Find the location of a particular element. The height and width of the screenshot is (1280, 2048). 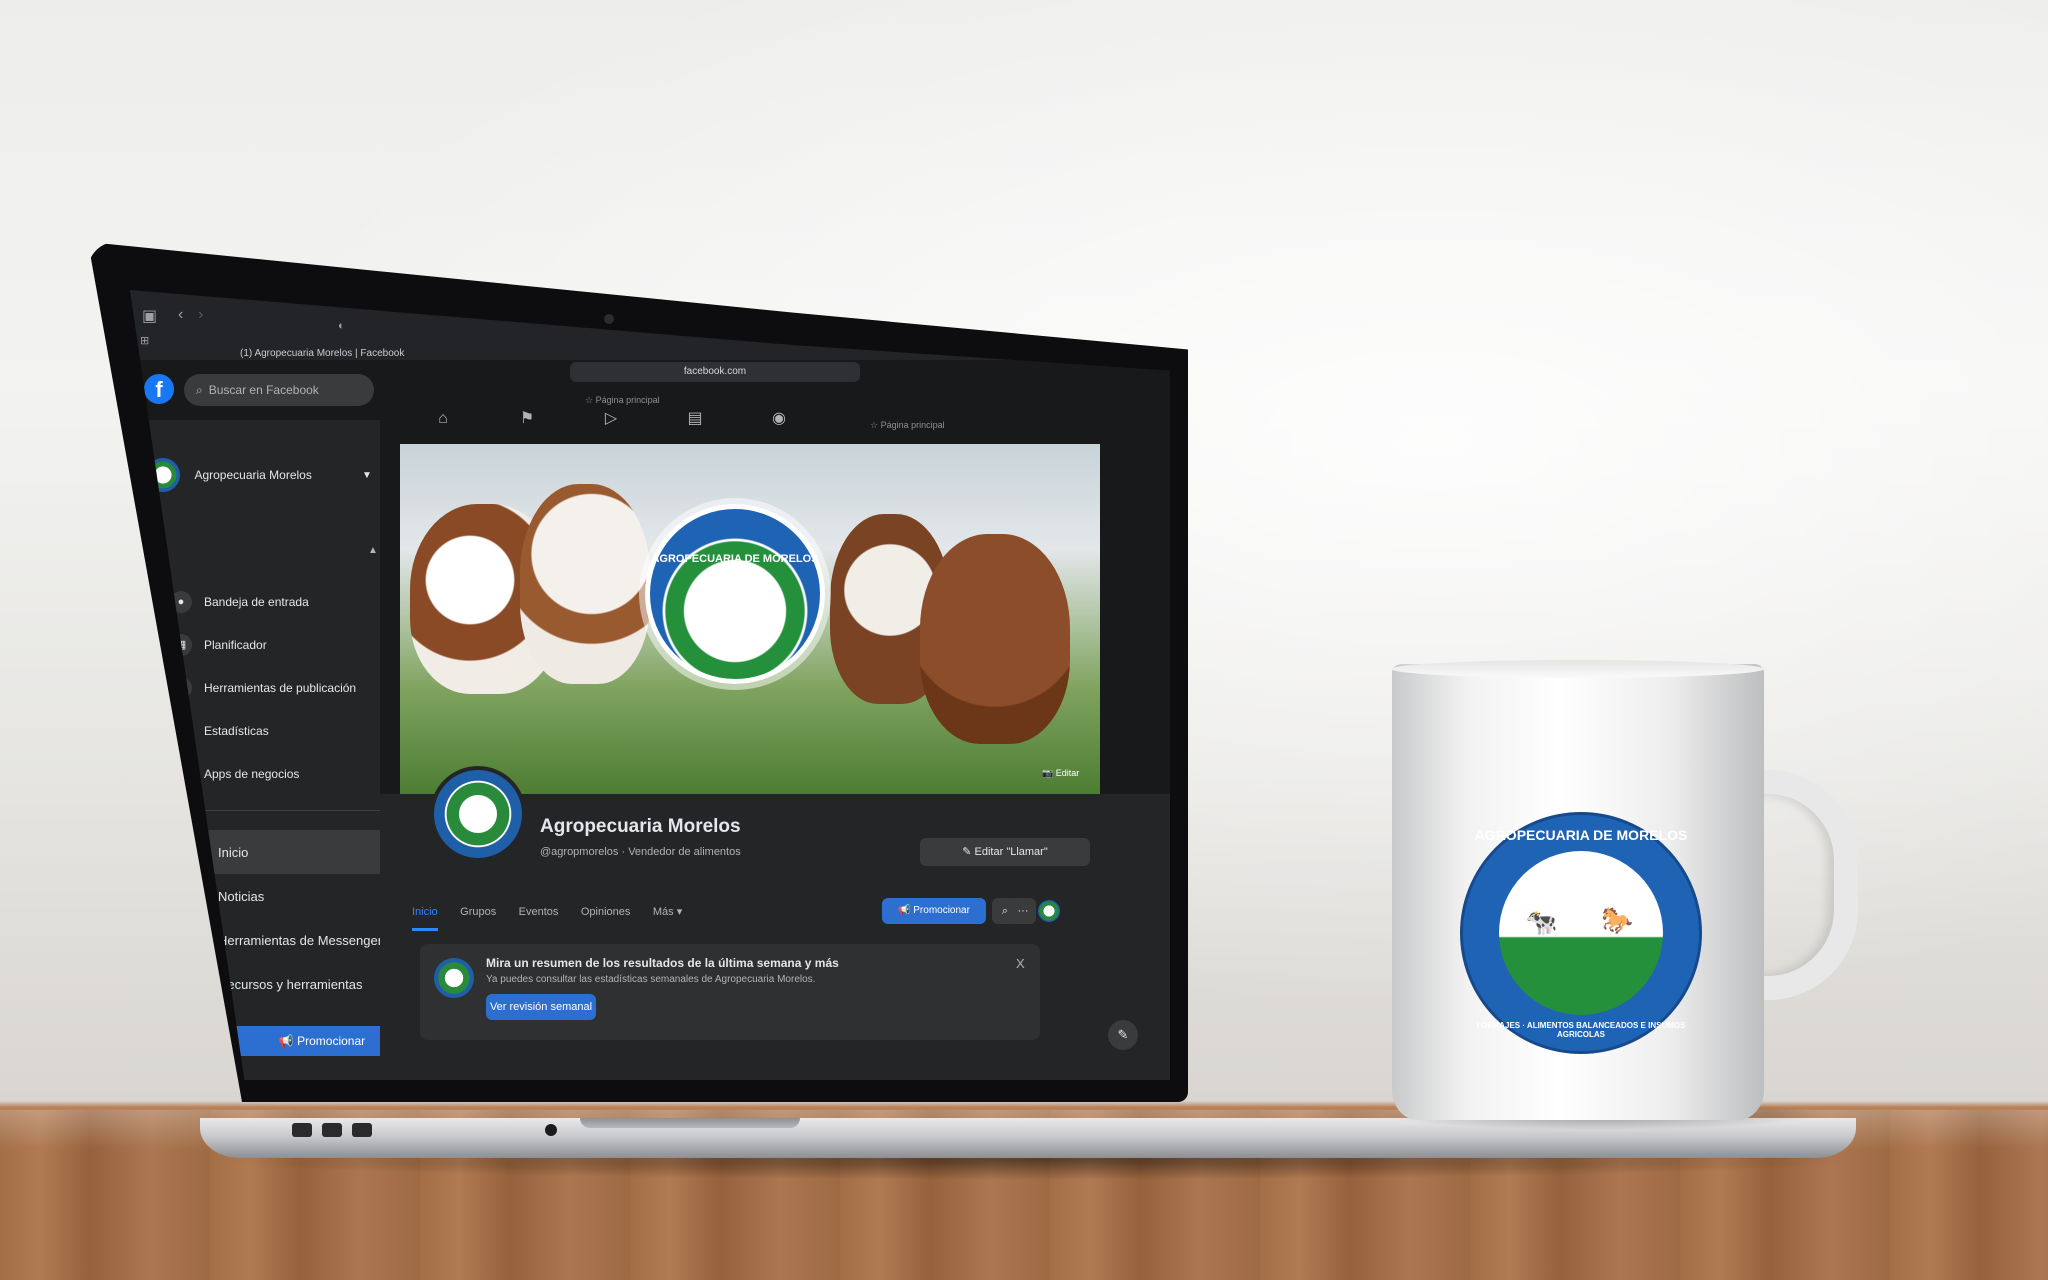

laptop-notch is located at coordinates (690, 1123).